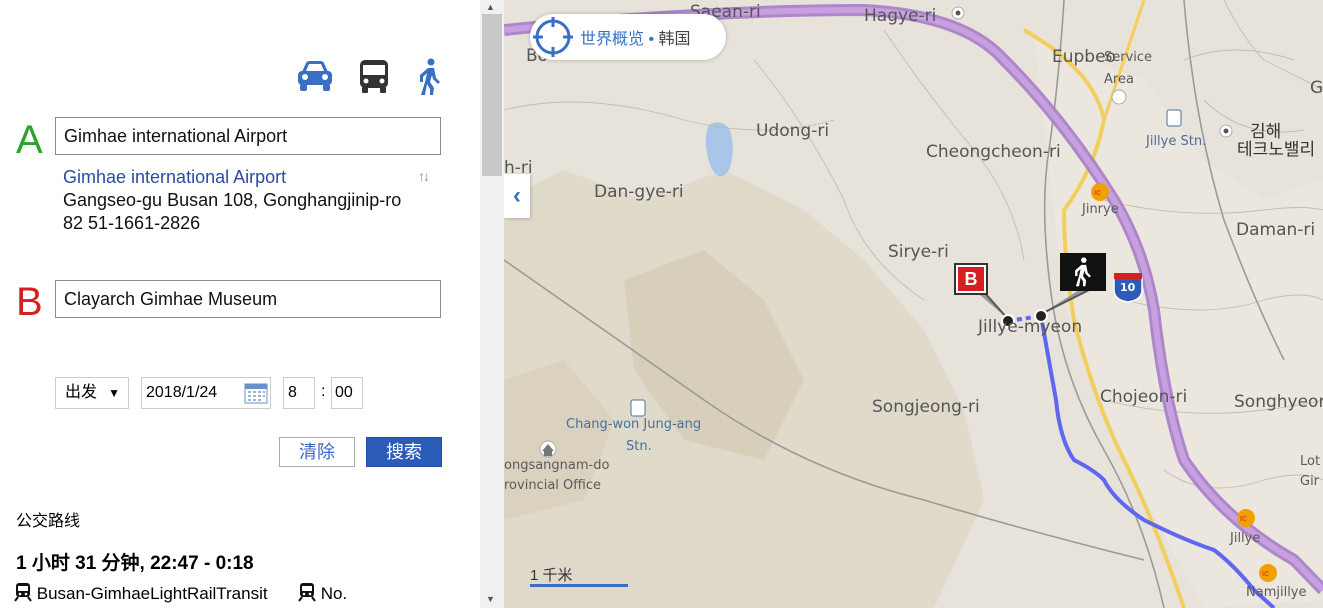 This screenshot has width=1323, height=608. Describe the element at coordinates (347, 393) in the screenshot. I see `minute-input: 00` at that location.